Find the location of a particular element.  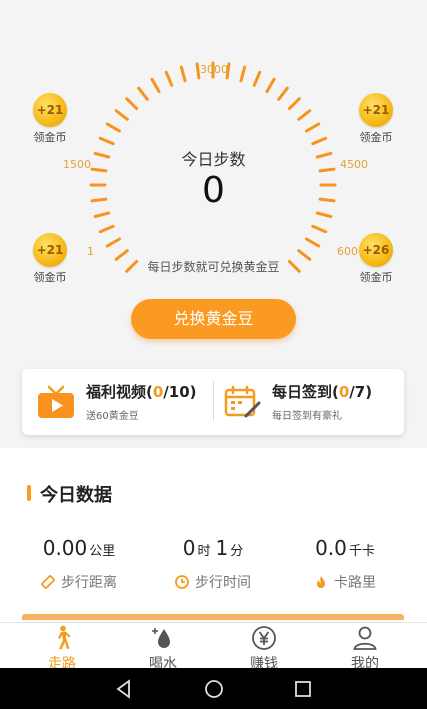

today-data-title: 今日数据 is located at coordinates (76, 495).